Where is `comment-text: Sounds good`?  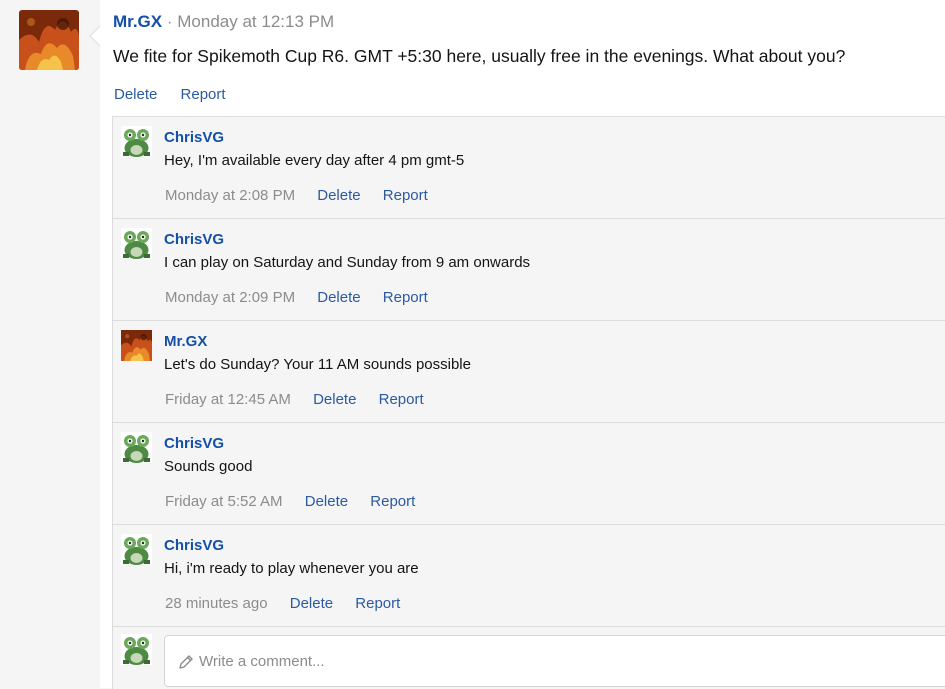 comment-text: Sounds good is located at coordinates (208, 466).